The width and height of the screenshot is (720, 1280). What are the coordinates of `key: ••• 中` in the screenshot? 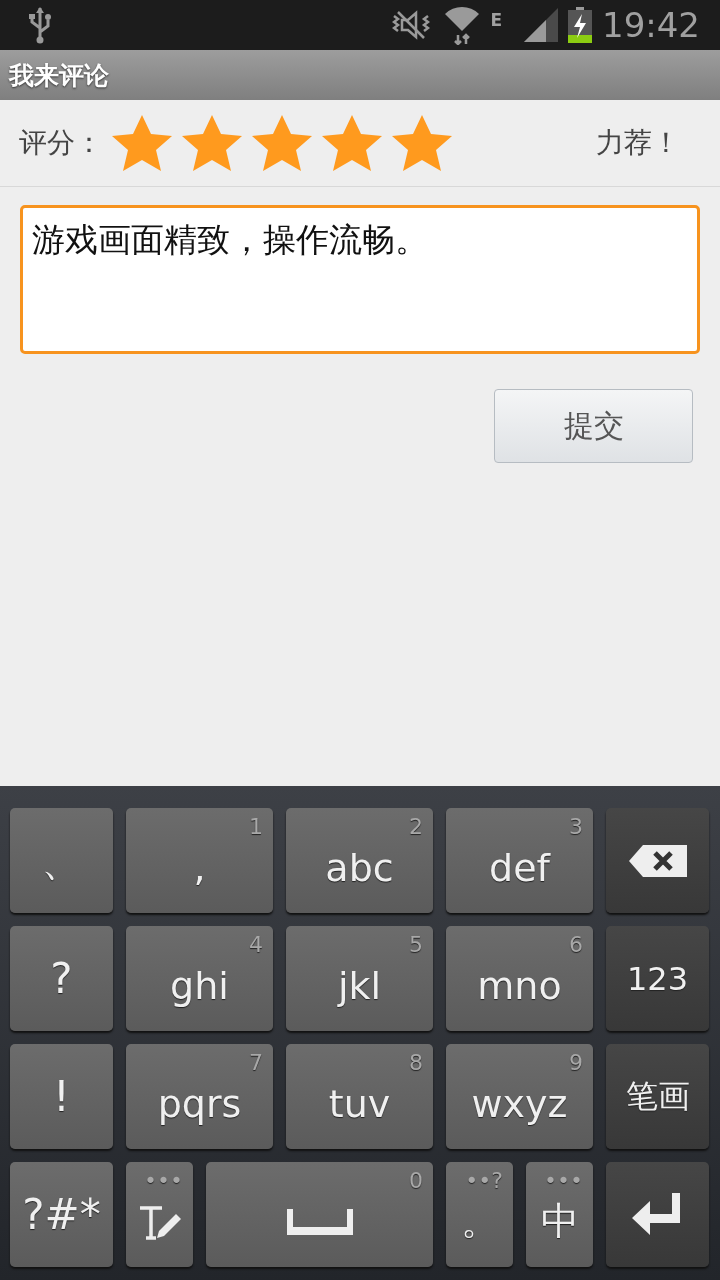 It's located at (559, 1214).